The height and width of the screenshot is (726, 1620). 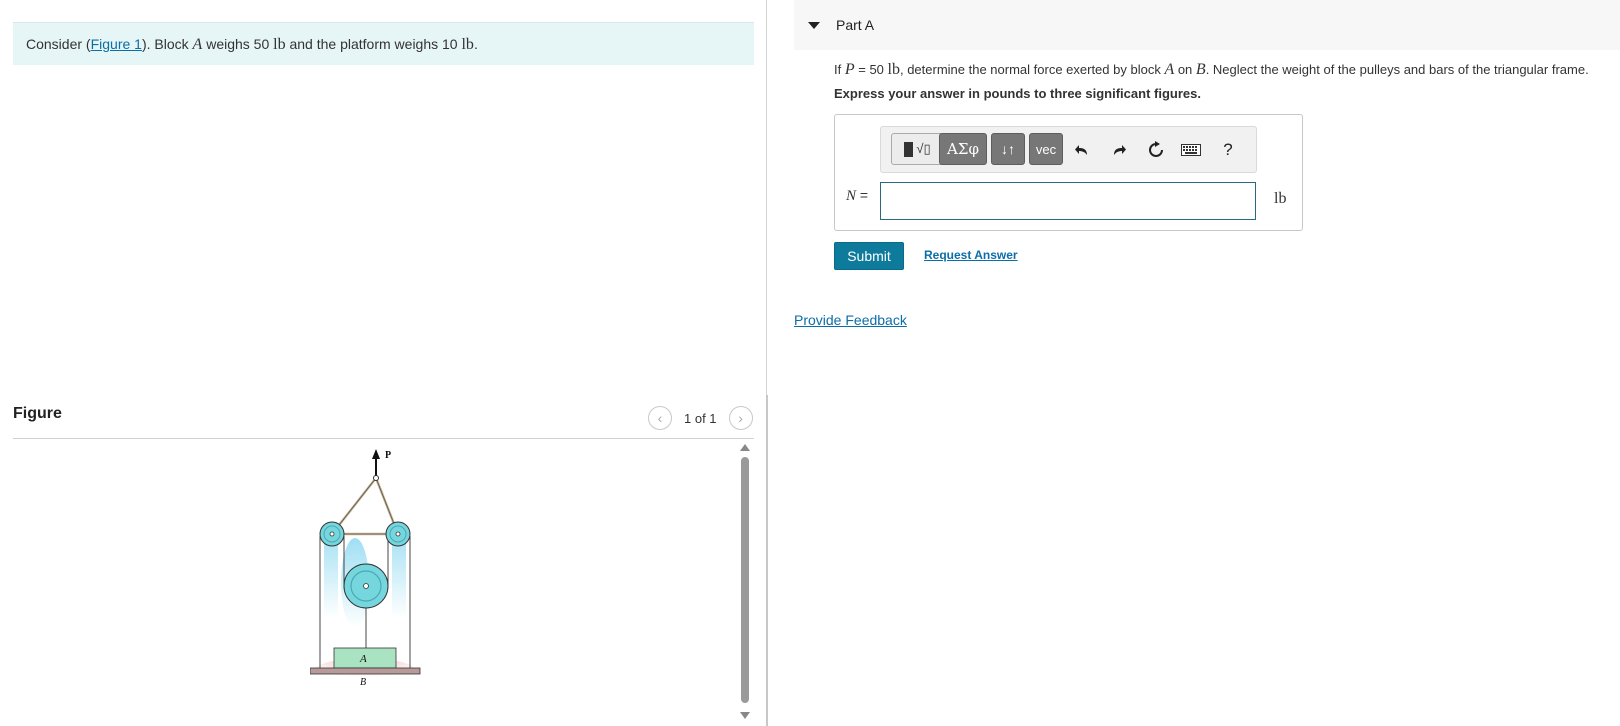 I want to click on intro-text: ). Block, so click(x=167, y=44).